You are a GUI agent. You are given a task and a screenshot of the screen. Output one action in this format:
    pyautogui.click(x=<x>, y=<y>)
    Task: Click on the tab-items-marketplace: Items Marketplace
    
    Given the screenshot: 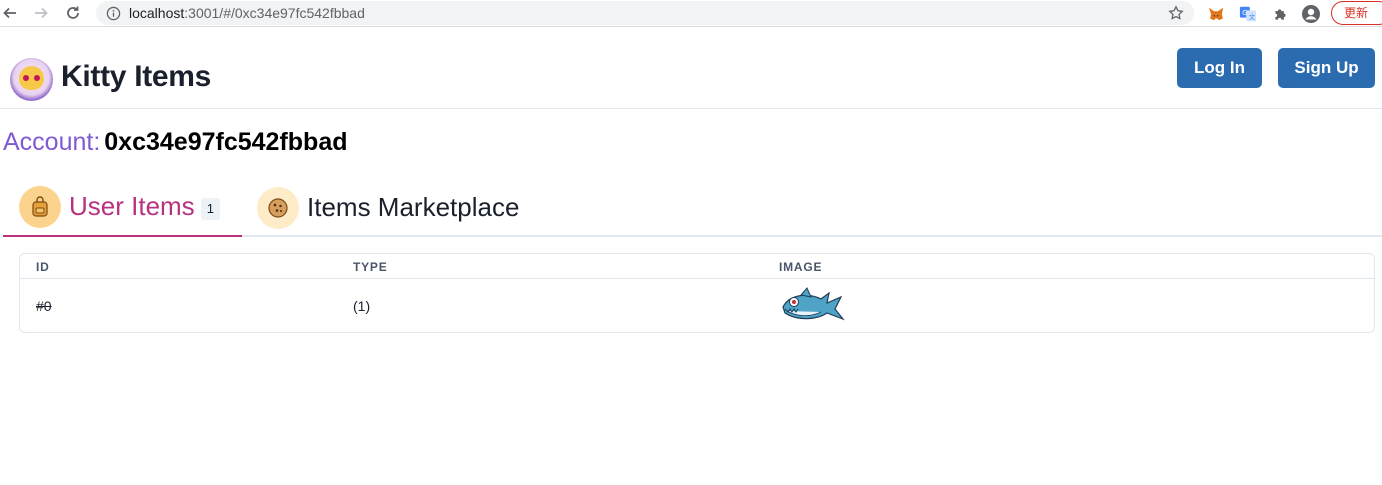 What is the action you would take?
    pyautogui.click(x=402, y=207)
    